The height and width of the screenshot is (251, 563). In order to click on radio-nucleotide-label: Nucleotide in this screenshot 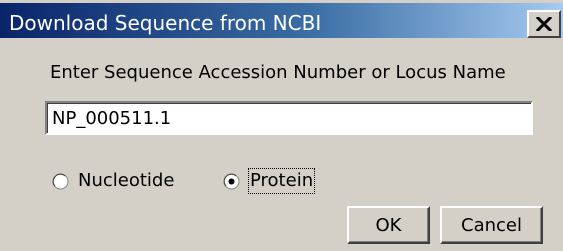, I will do `click(126, 180)`.